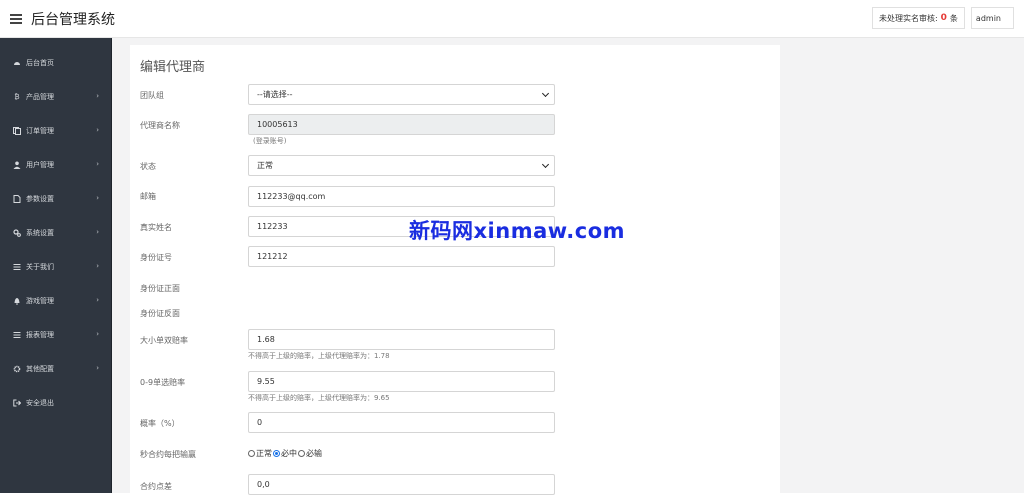  What do you see at coordinates (272, 256) in the screenshot?
I see `id-number-value: 121212` at bounding box center [272, 256].